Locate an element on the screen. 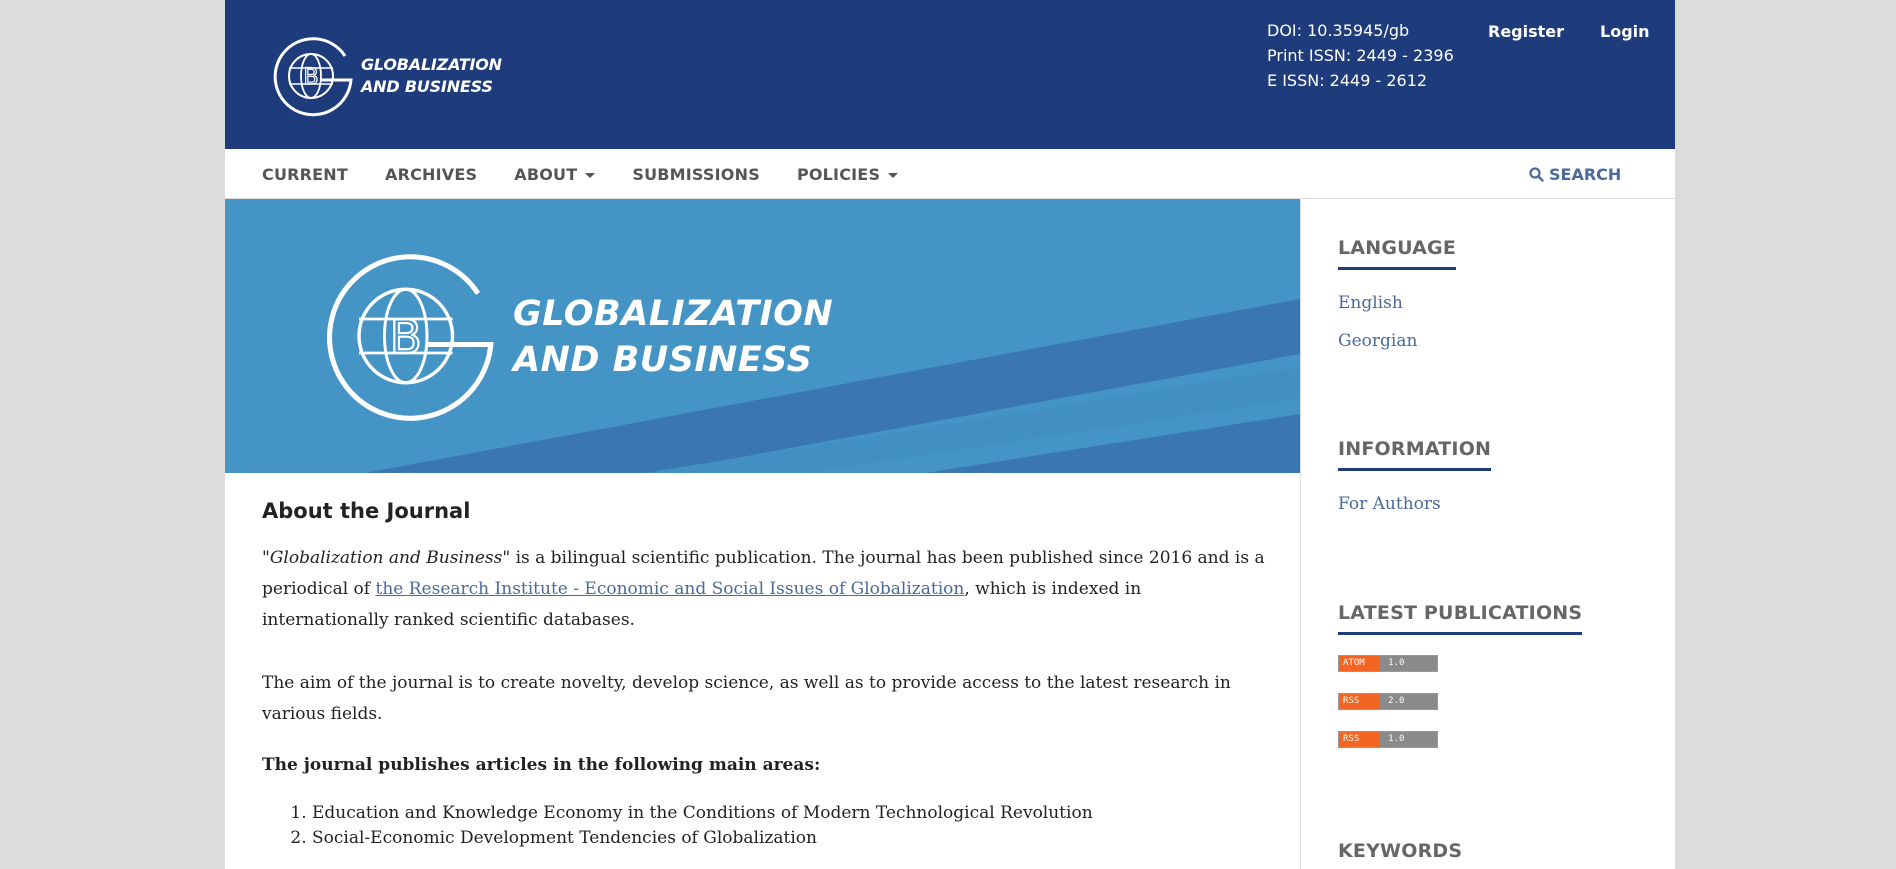 The image size is (1896, 869). nav-label: CURRENT is located at coordinates (305, 174).